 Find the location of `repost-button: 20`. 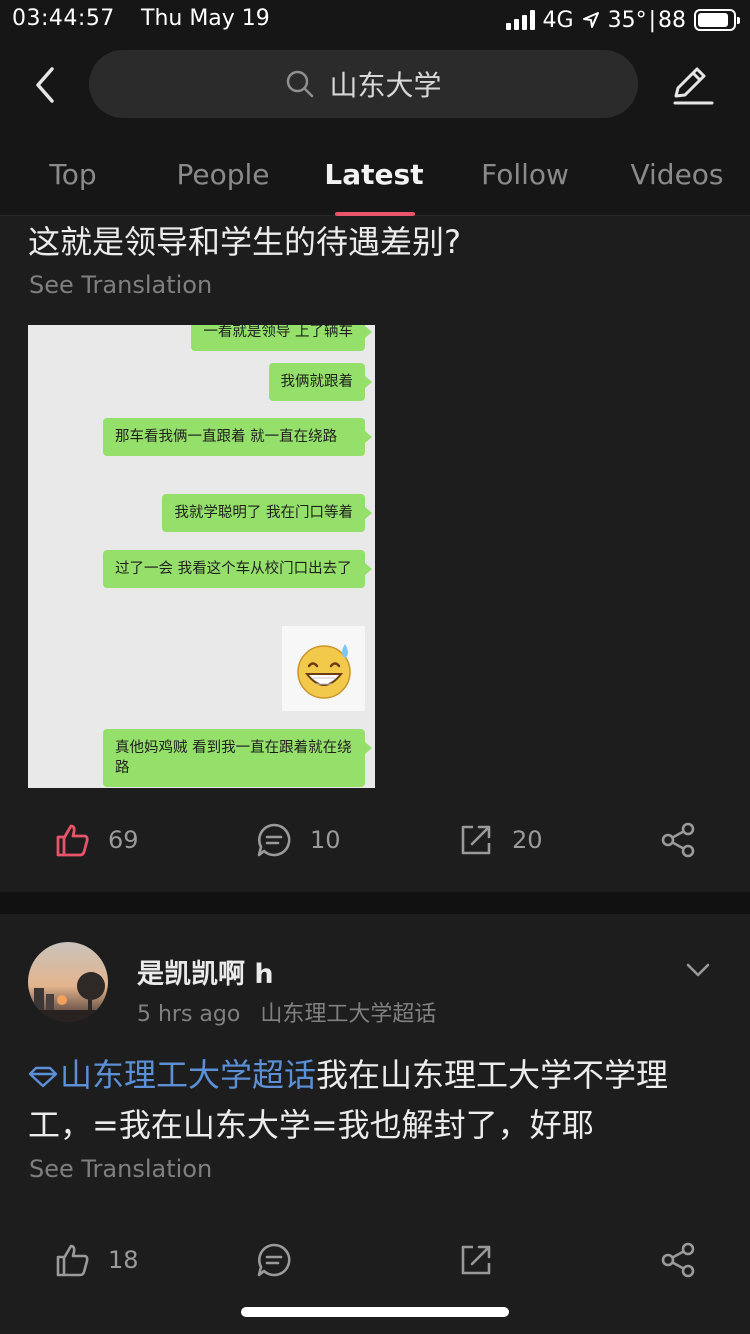

repost-button: 20 is located at coordinates (500, 840).